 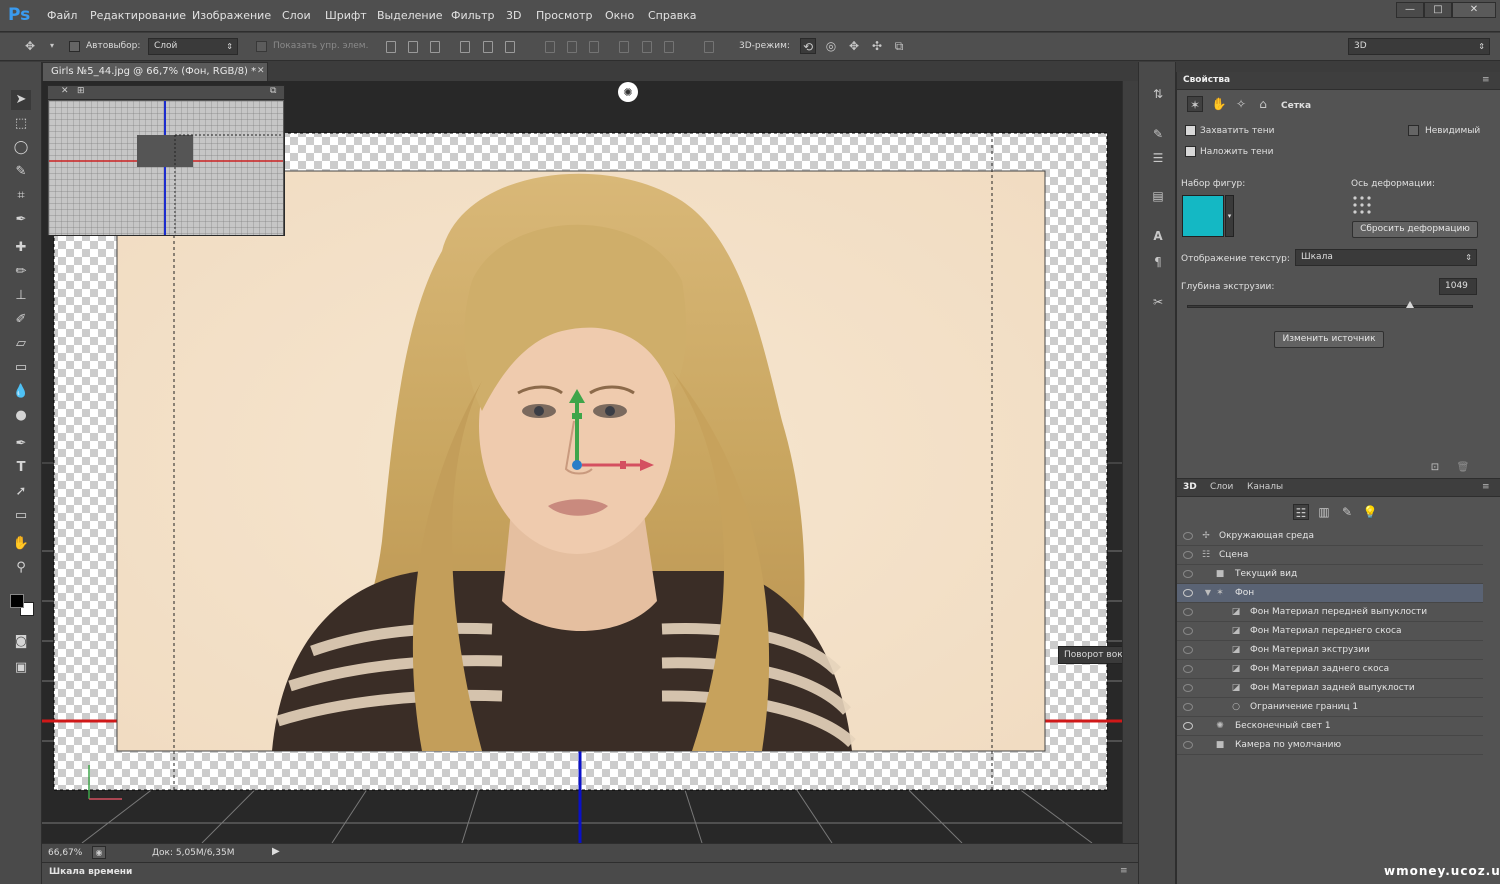 What do you see at coordinates (435, 47) in the screenshot?
I see `align-bottom-icon` at bounding box center [435, 47].